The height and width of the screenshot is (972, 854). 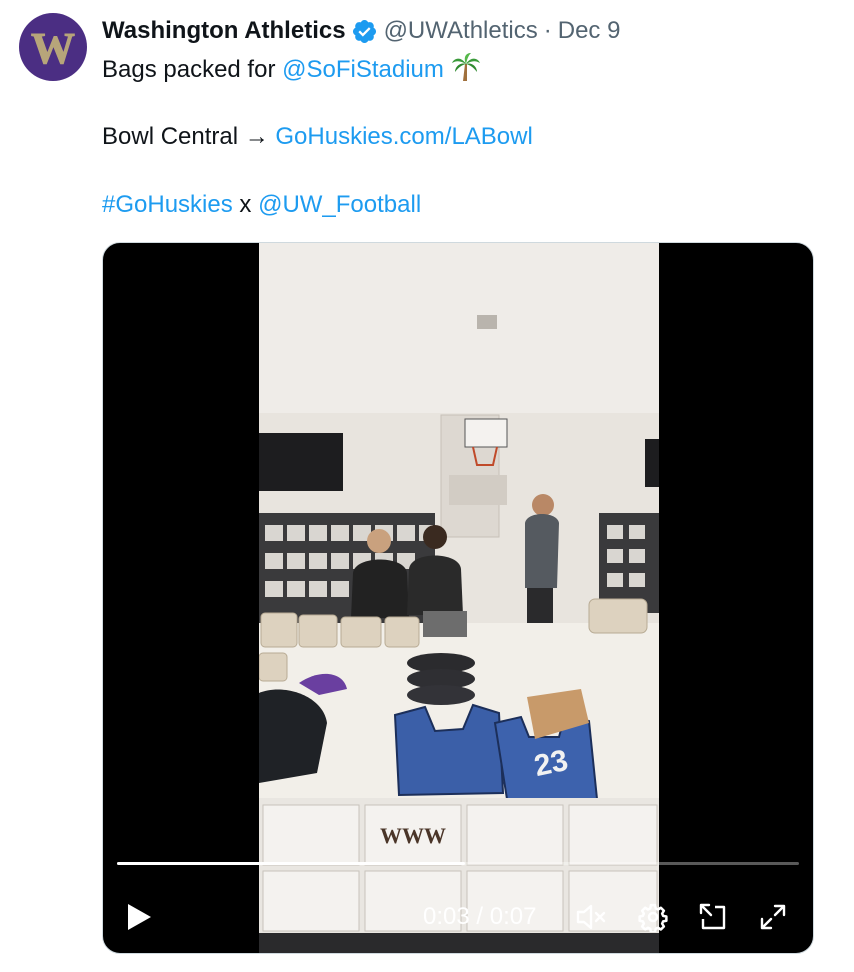 I want to click on mention-link-uw-football: @UW_Football, so click(x=339, y=204).